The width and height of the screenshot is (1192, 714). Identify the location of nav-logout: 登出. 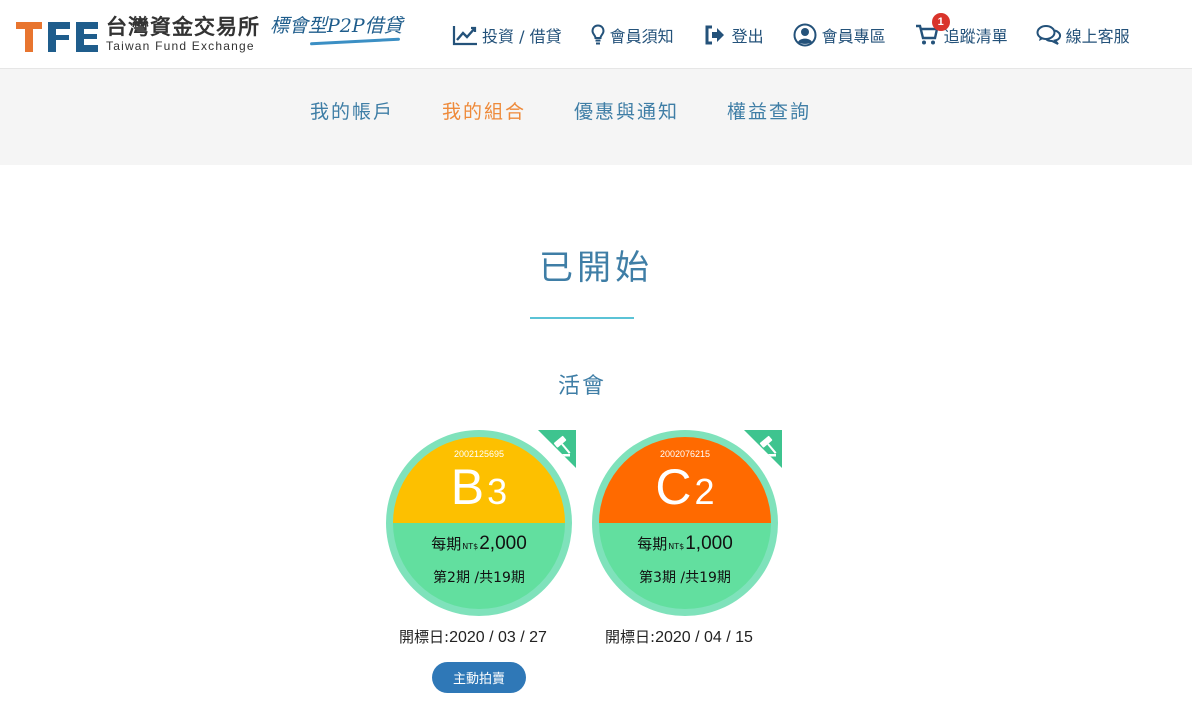
(733, 35).